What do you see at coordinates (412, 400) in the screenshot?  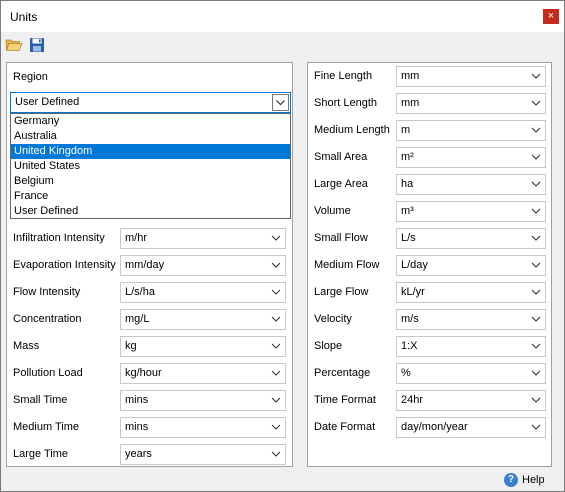 I see `unit-value: 24hr` at bounding box center [412, 400].